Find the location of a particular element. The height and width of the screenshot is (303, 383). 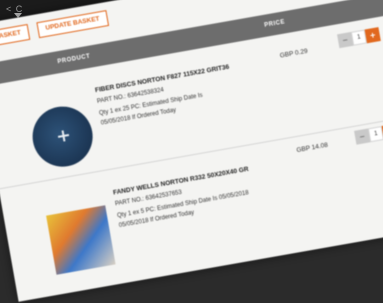

disc-logo-icon is located at coordinates (63, 136).